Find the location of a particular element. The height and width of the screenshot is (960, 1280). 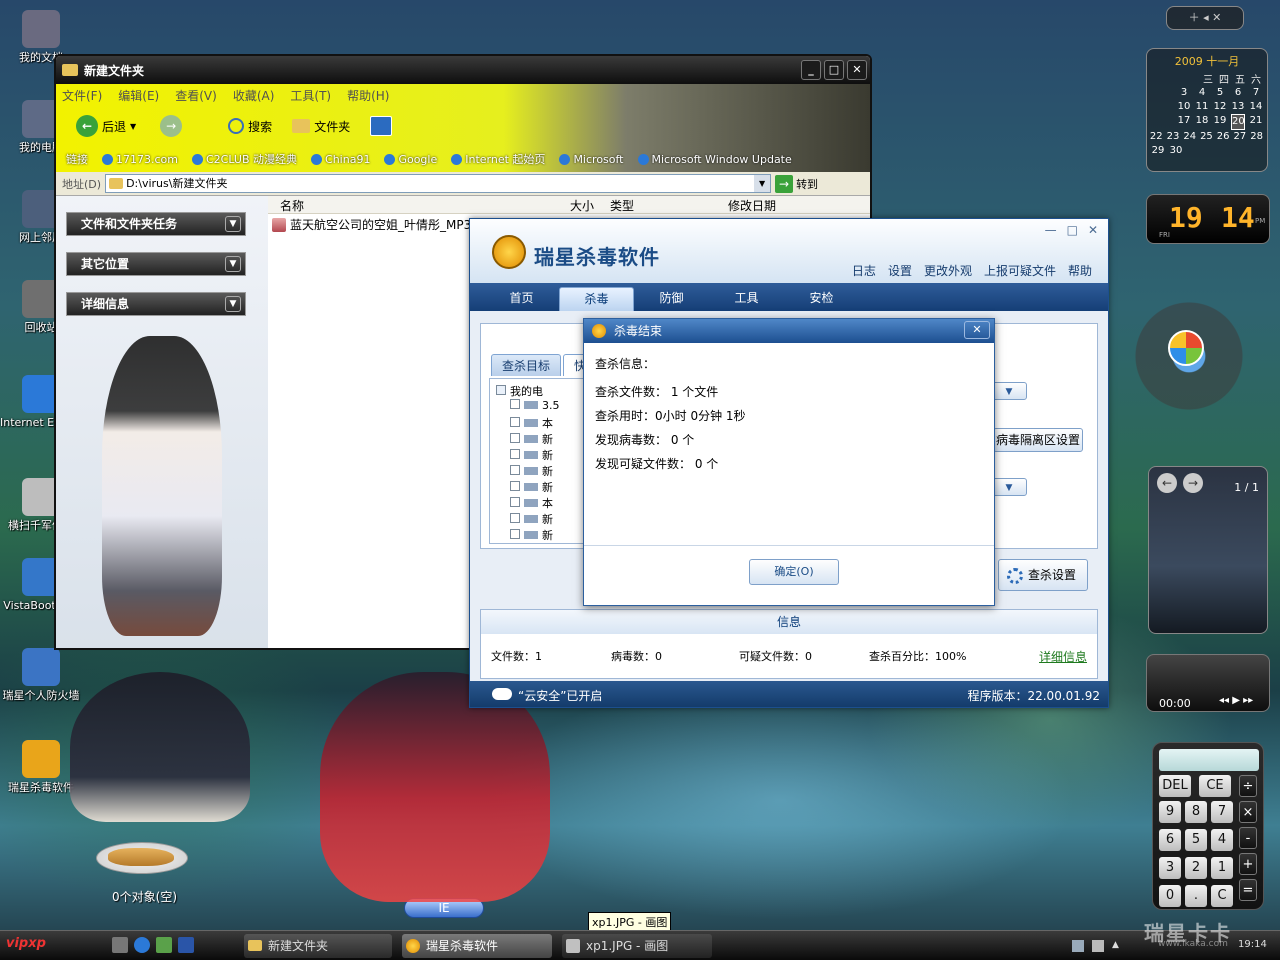

calculator-key: 7 is located at coordinates (1222, 812).